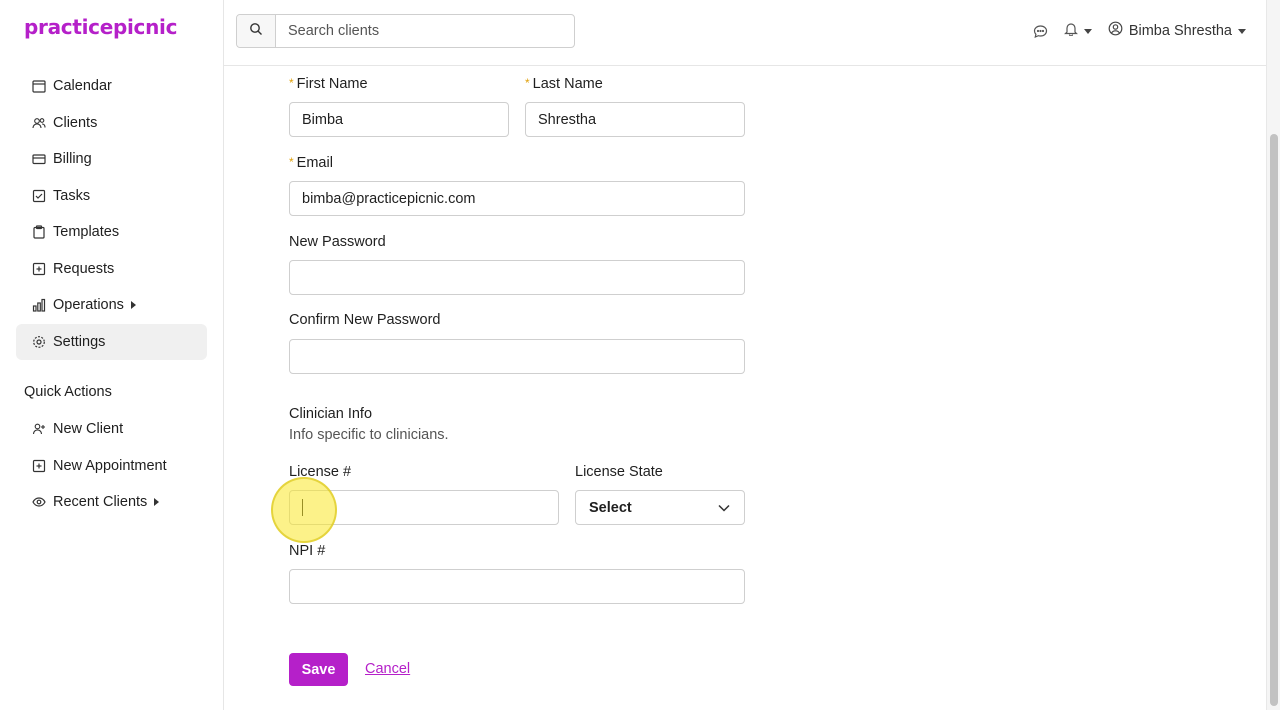  Describe the element at coordinates (100, 27) in the screenshot. I see `brand-logo: practicepicnic` at that location.